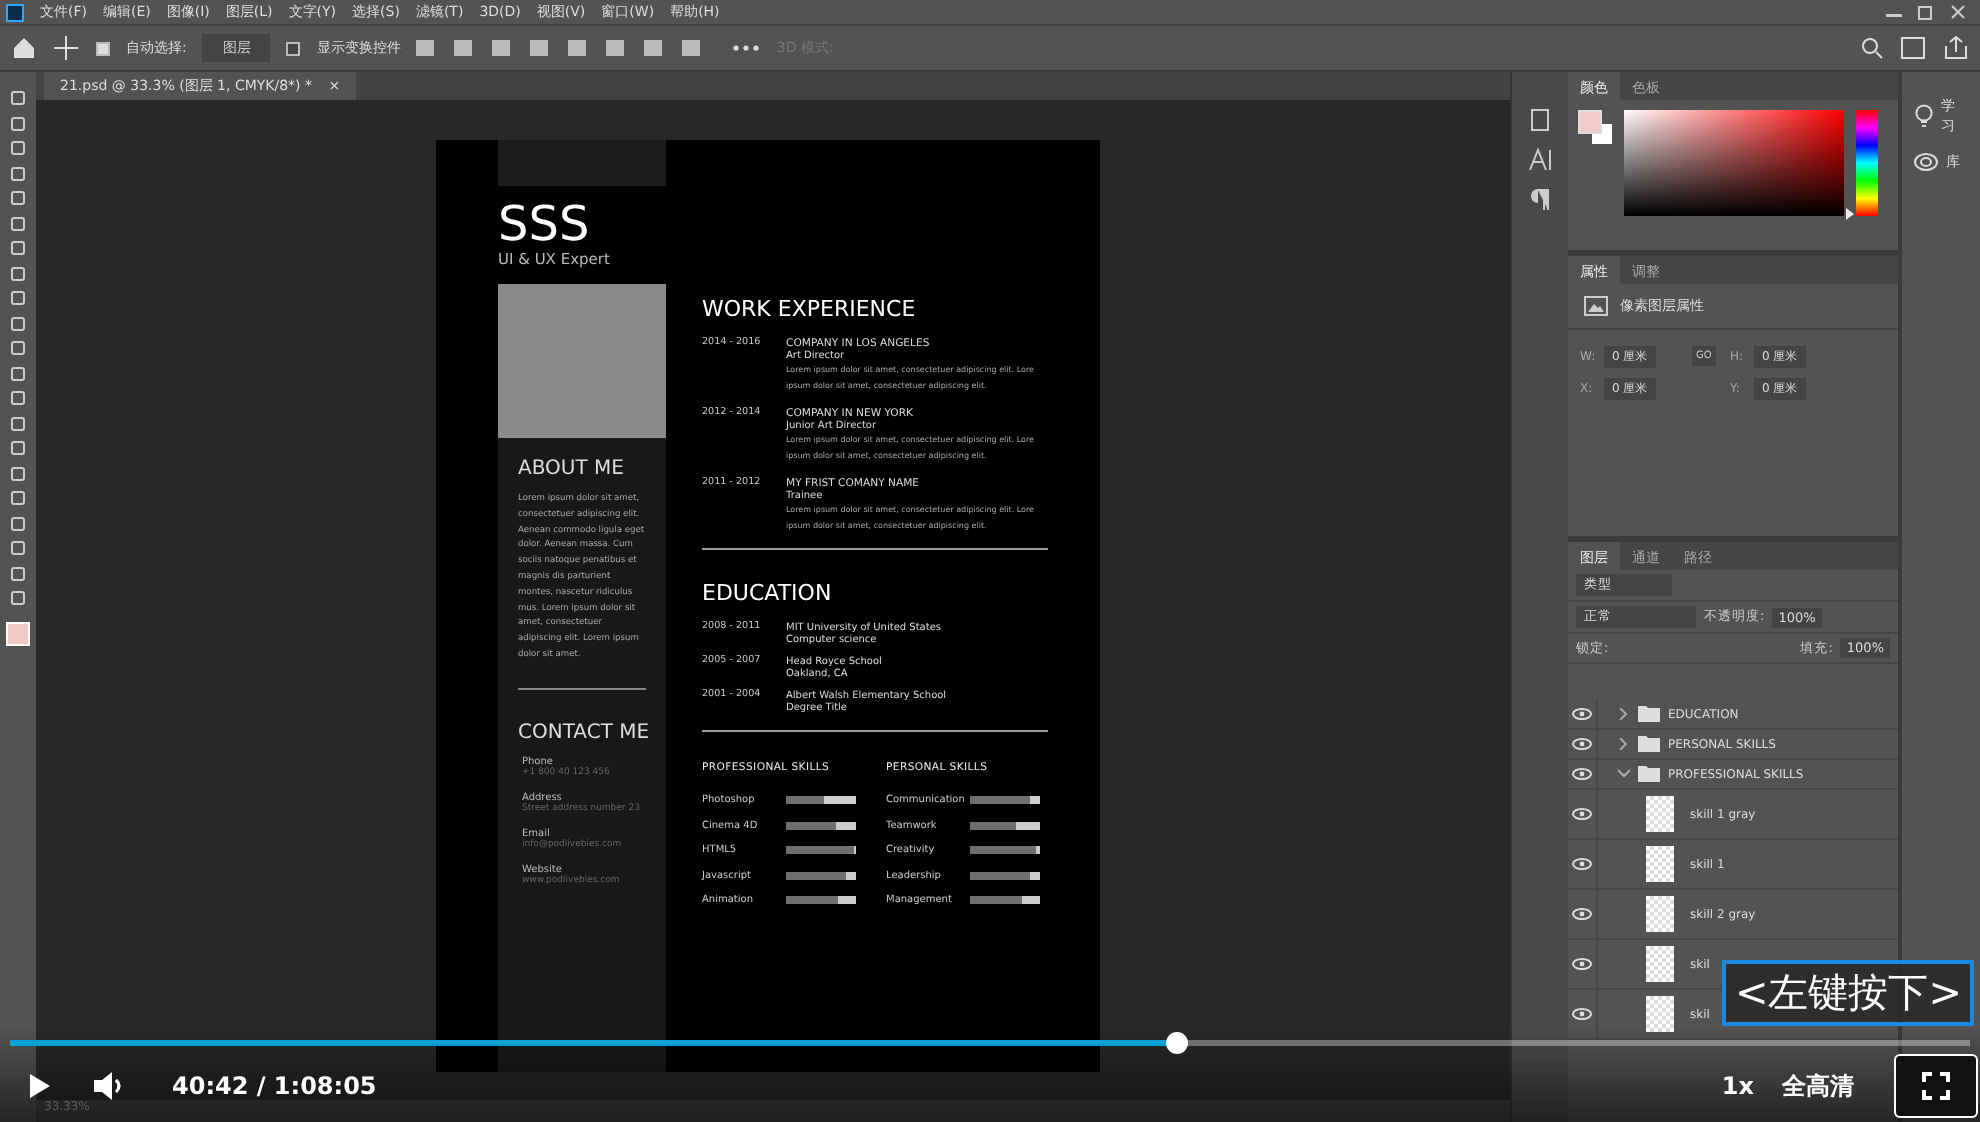  Describe the element at coordinates (768, 593) in the screenshot. I see `section-heading: EDUCATION` at that location.